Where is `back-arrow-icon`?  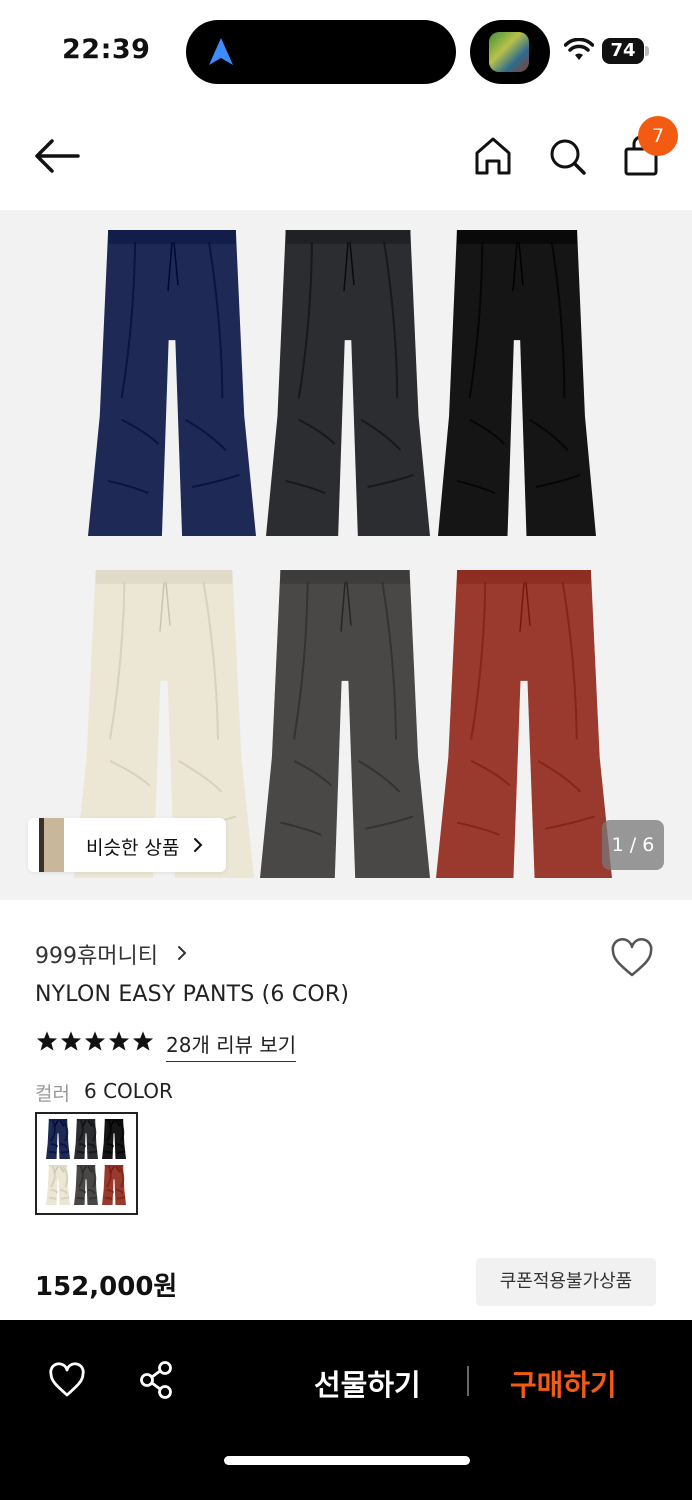 back-arrow-icon is located at coordinates (56, 156).